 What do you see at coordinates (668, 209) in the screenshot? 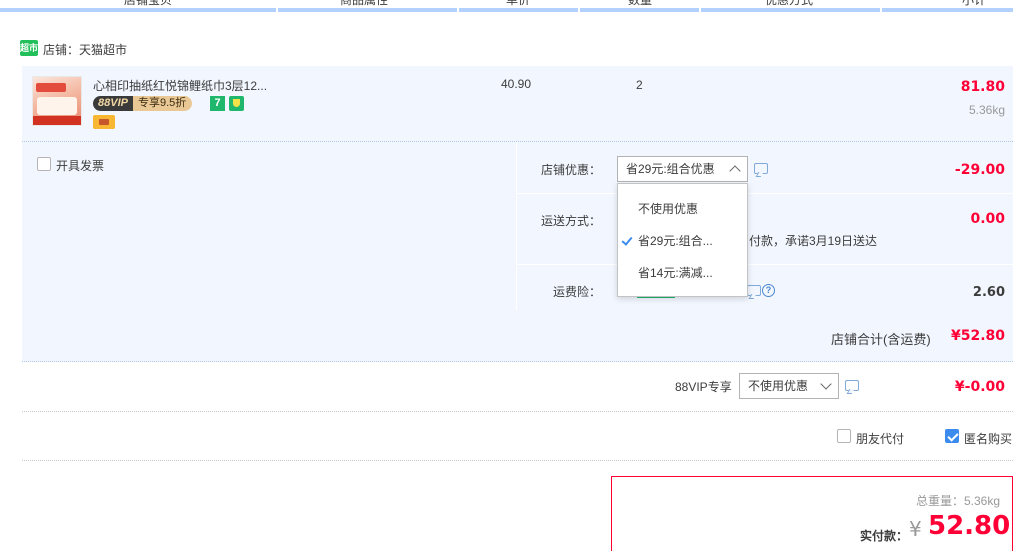
I see `dropdown-option-label: 不使用优惠` at bounding box center [668, 209].